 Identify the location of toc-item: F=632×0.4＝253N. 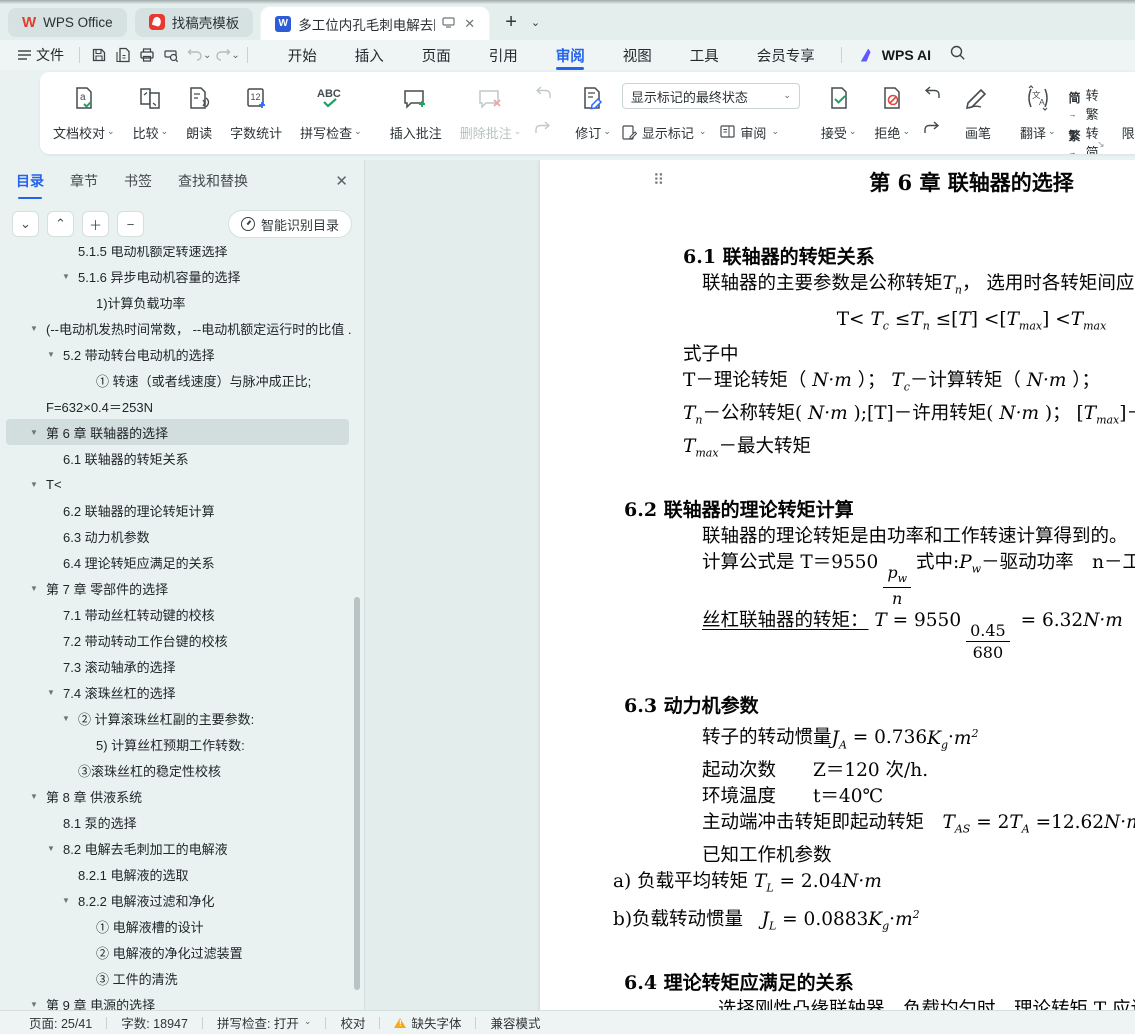
(178, 406).